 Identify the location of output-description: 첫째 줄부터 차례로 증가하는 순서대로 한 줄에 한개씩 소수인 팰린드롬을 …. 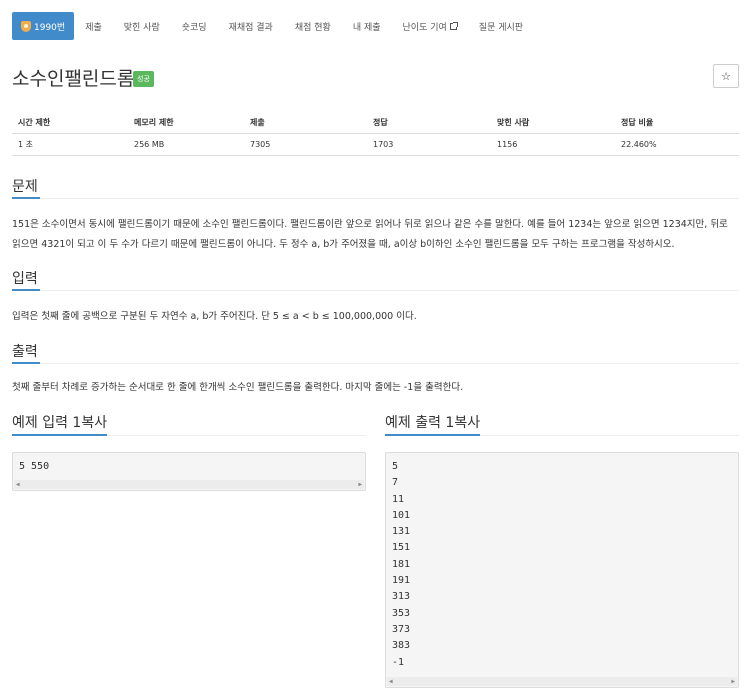
(238, 387).